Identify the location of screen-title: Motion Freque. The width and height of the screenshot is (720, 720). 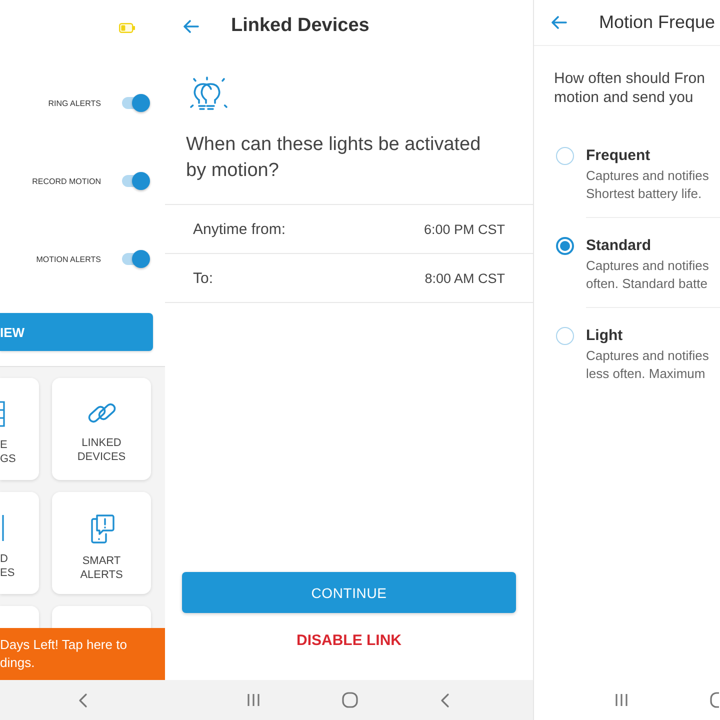
(657, 22).